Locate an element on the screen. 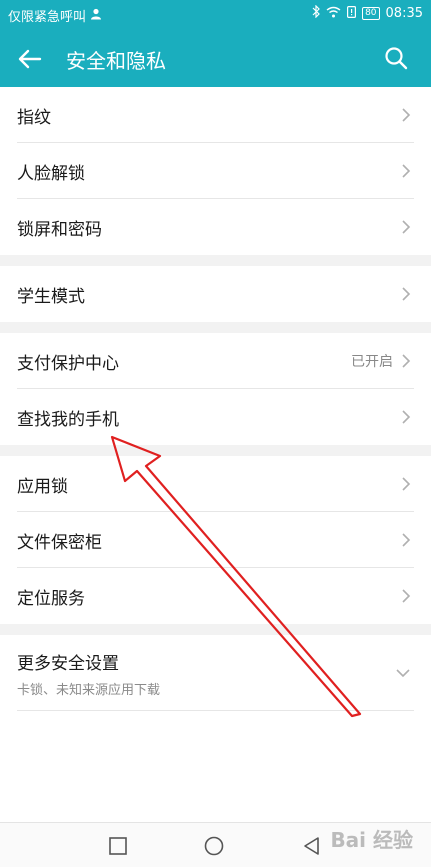 The image size is (431, 867). watermark: Bai 经验 is located at coordinates (371, 840).